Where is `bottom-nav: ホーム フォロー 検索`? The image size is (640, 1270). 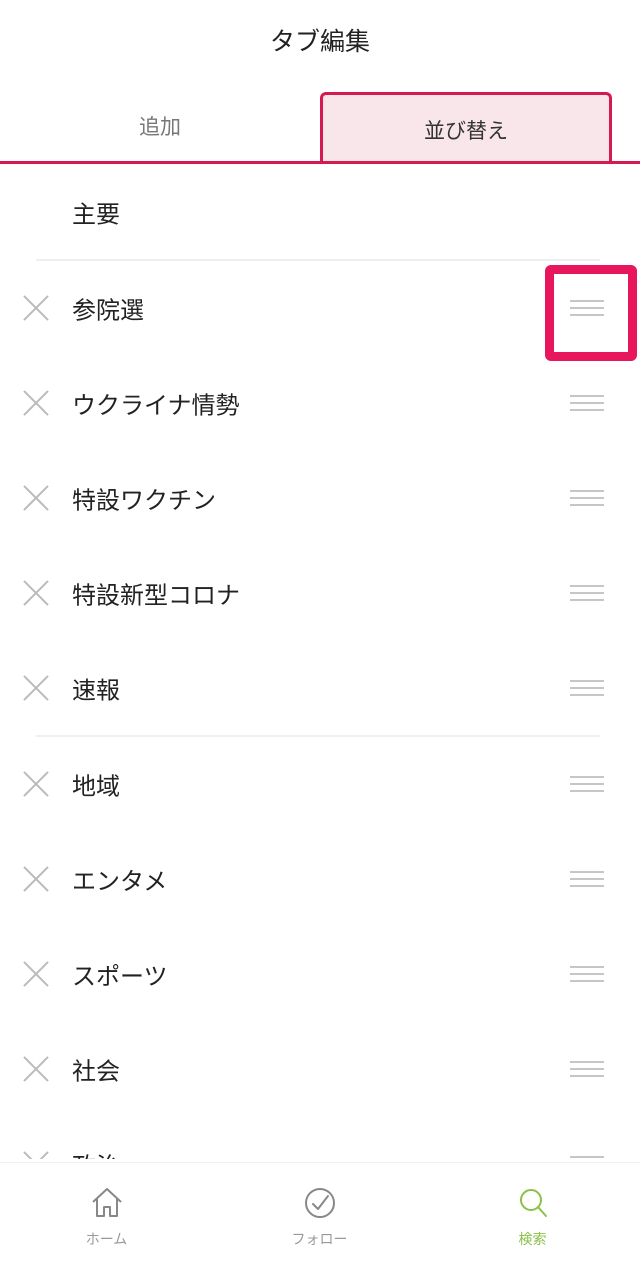 bottom-nav: ホーム フォロー 検索 is located at coordinates (320, 1216).